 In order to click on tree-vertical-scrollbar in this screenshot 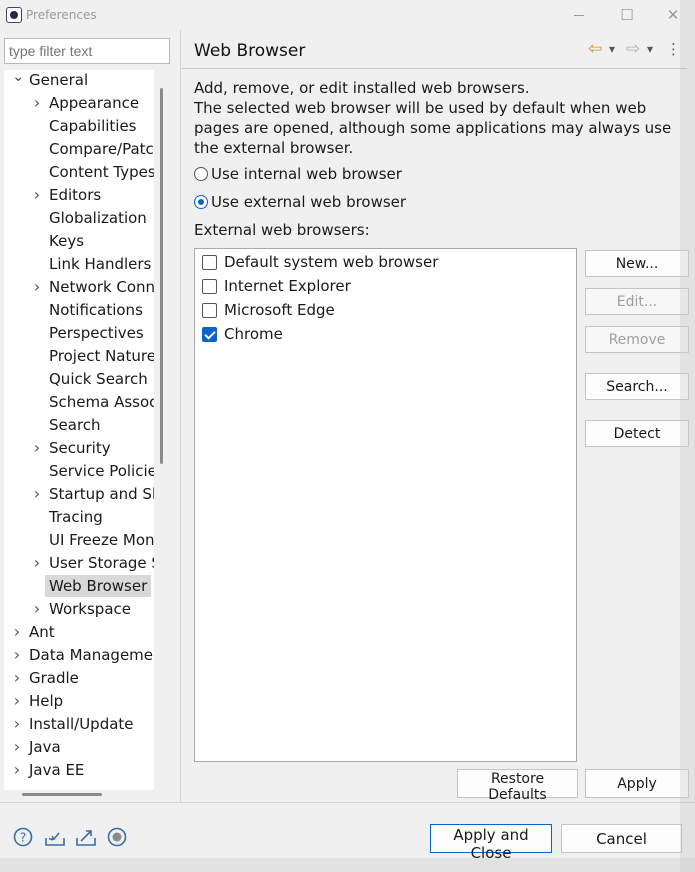, I will do `click(161, 276)`.